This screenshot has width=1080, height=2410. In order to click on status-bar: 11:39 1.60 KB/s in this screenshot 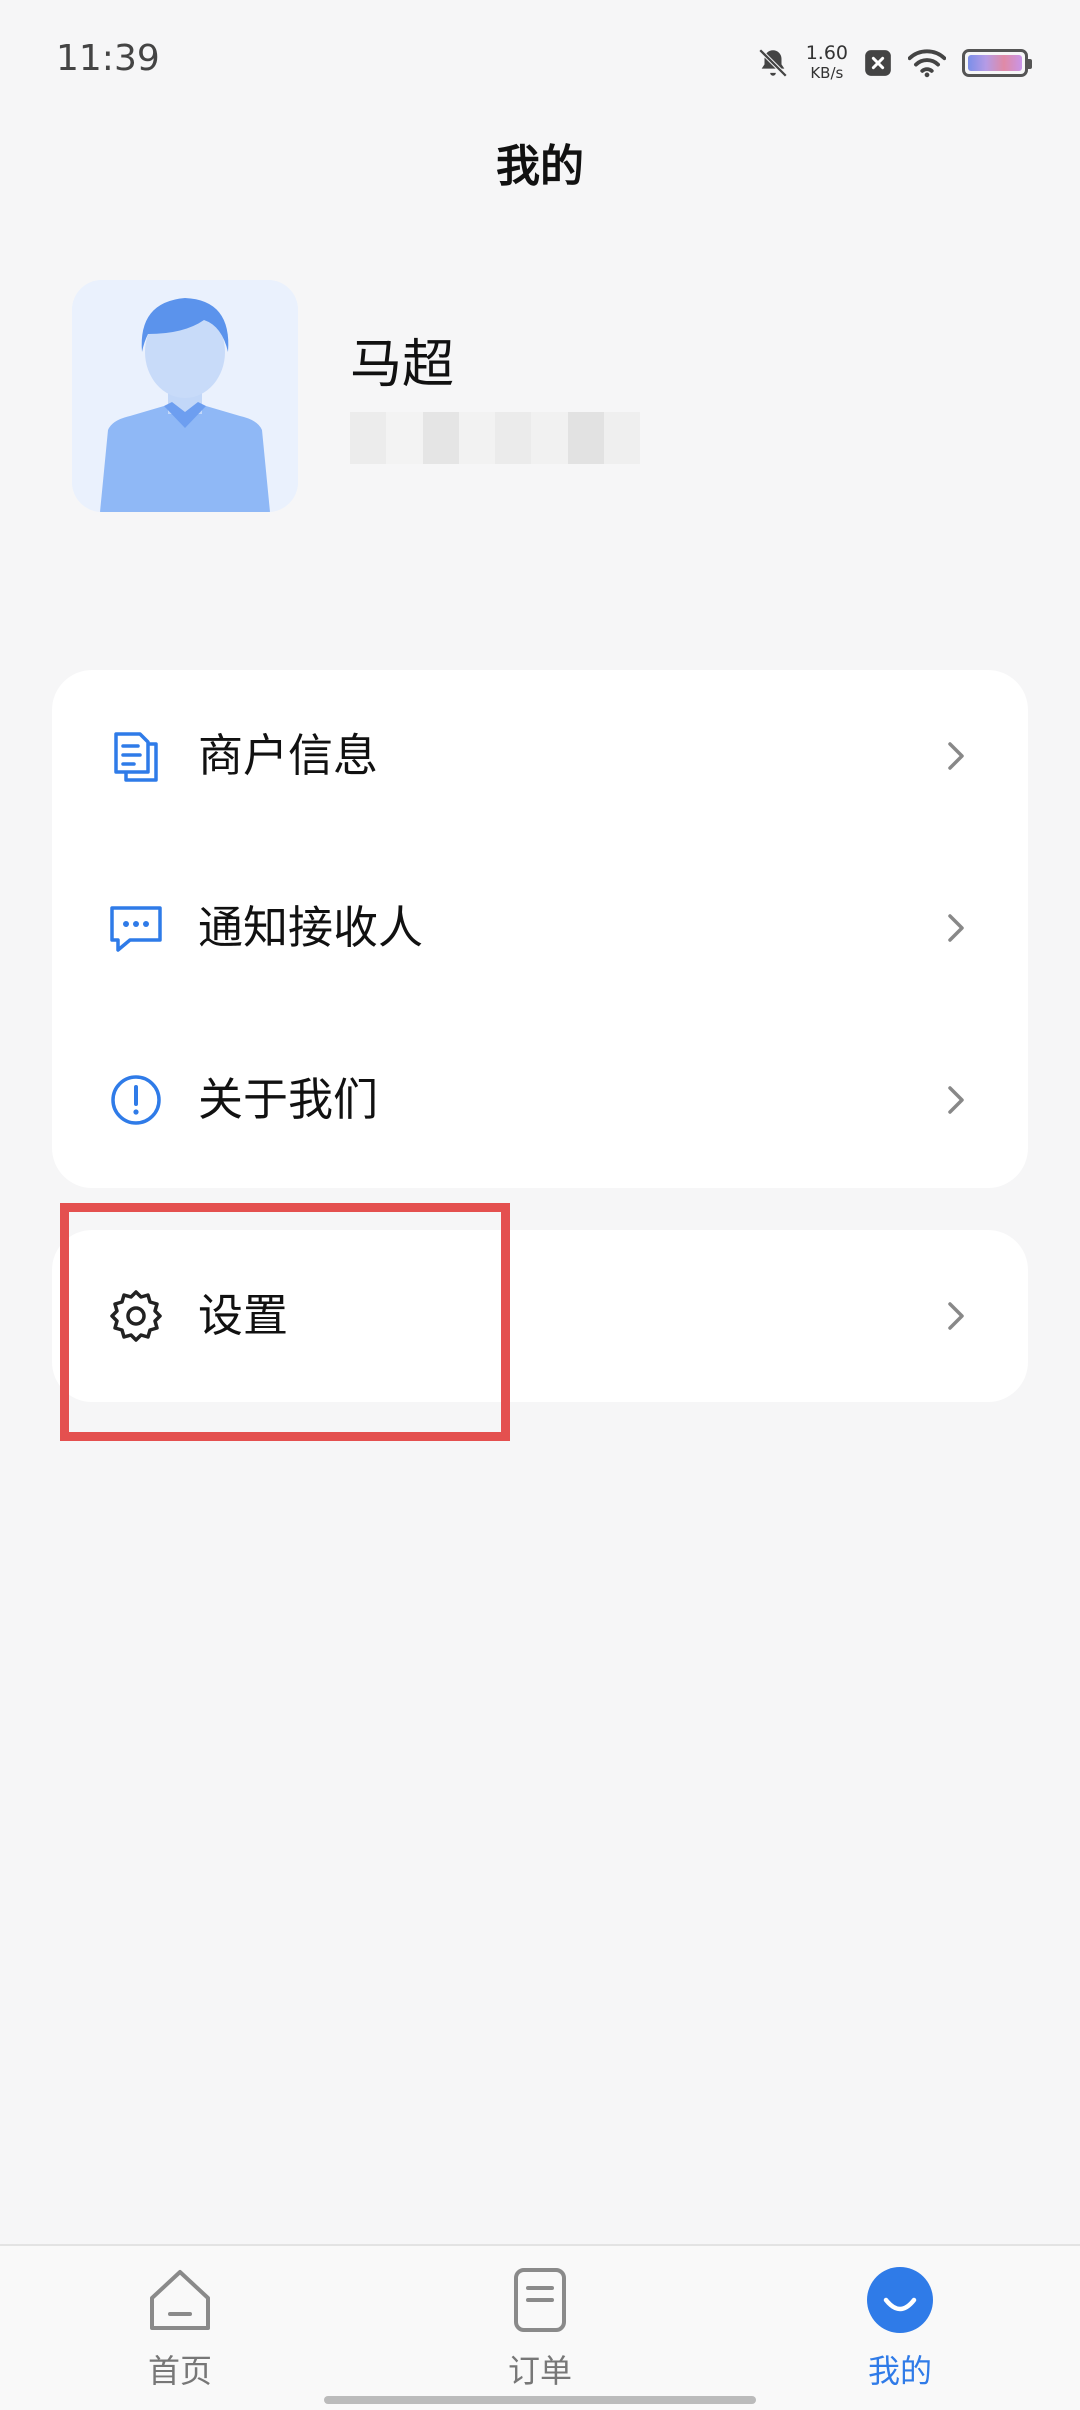, I will do `click(540, 60)`.